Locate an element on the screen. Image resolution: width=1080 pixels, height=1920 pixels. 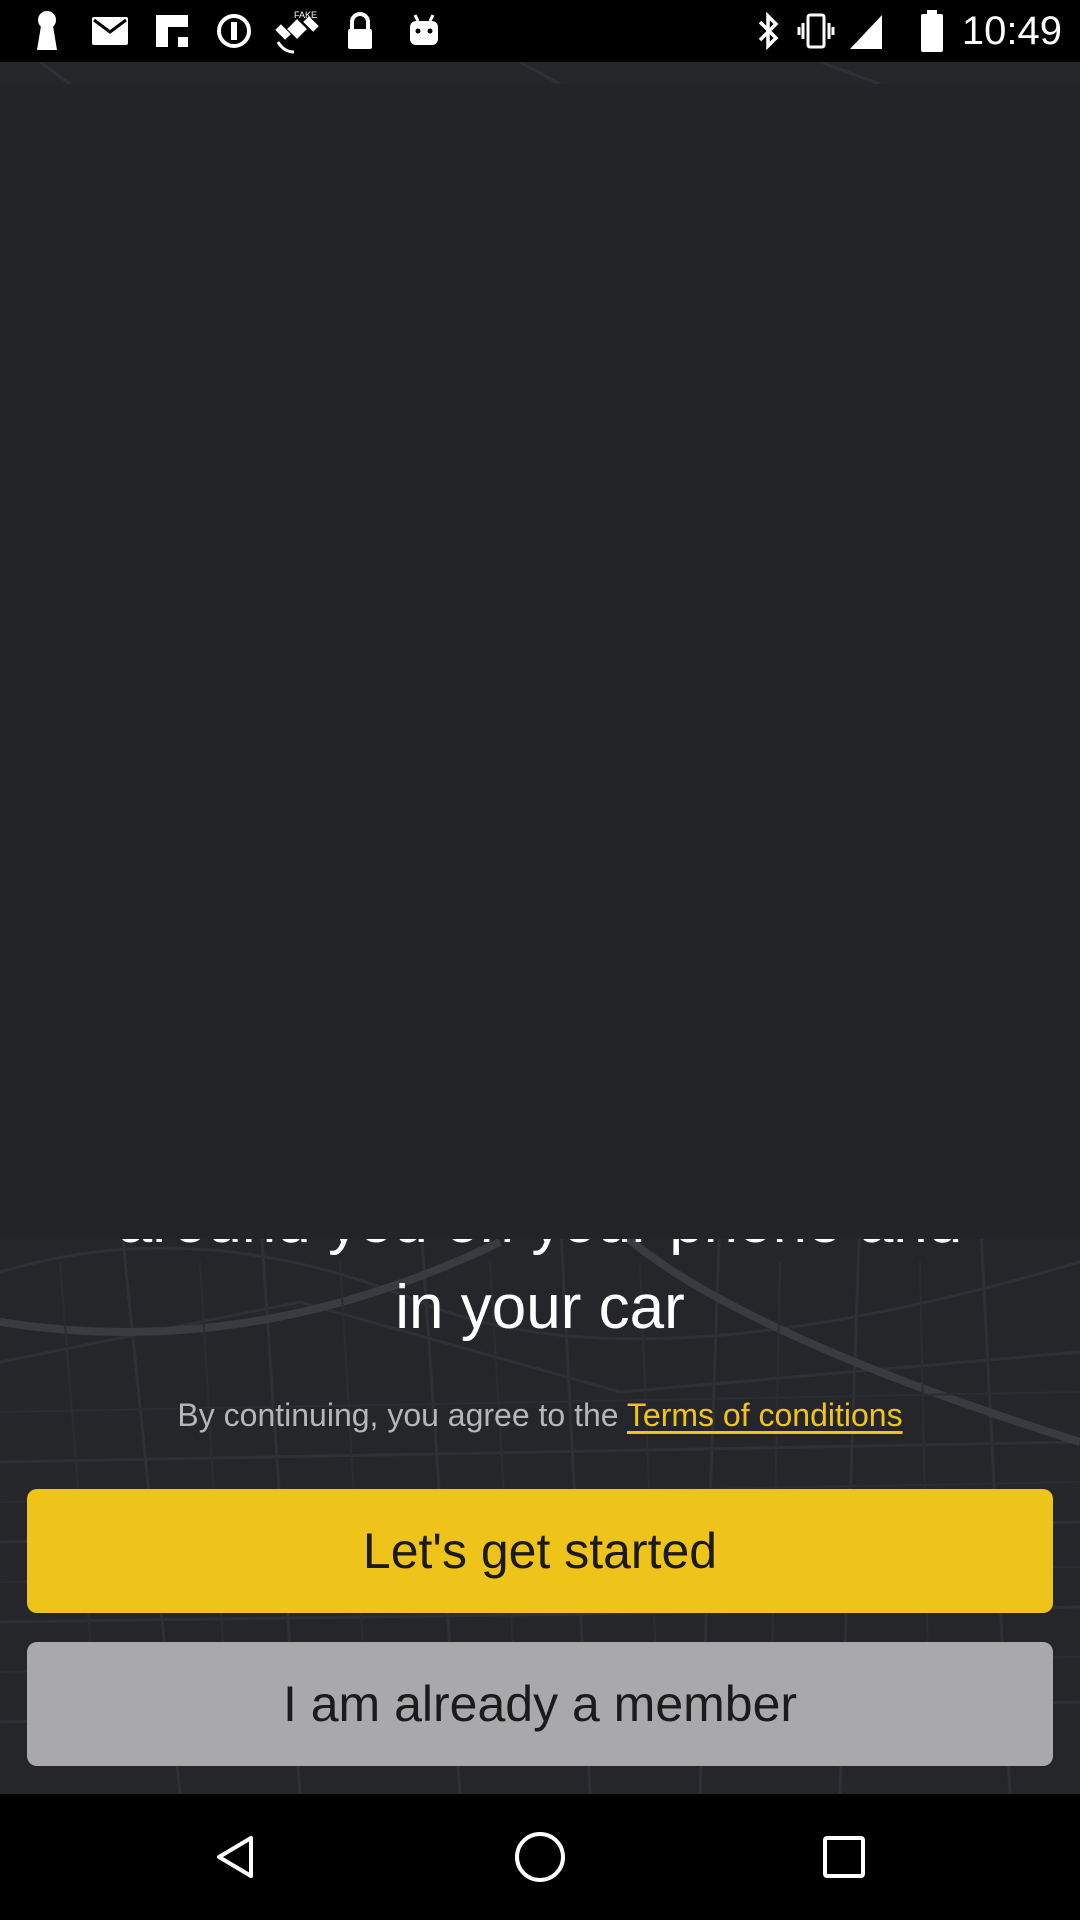
back-icon is located at coordinates (236, 1857).